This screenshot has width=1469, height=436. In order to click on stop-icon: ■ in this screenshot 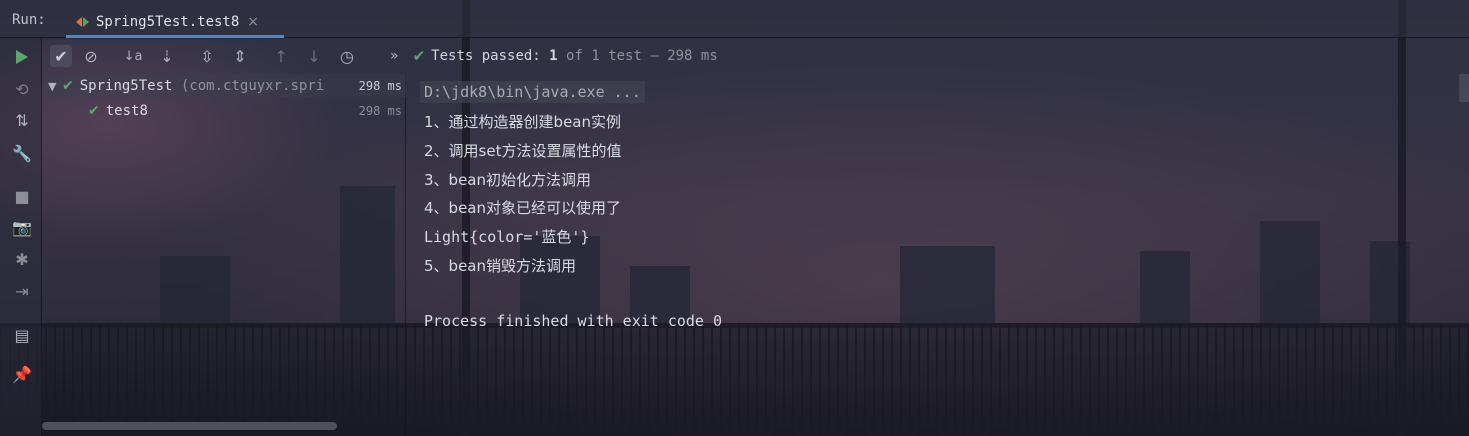, I will do `click(22, 196)`.